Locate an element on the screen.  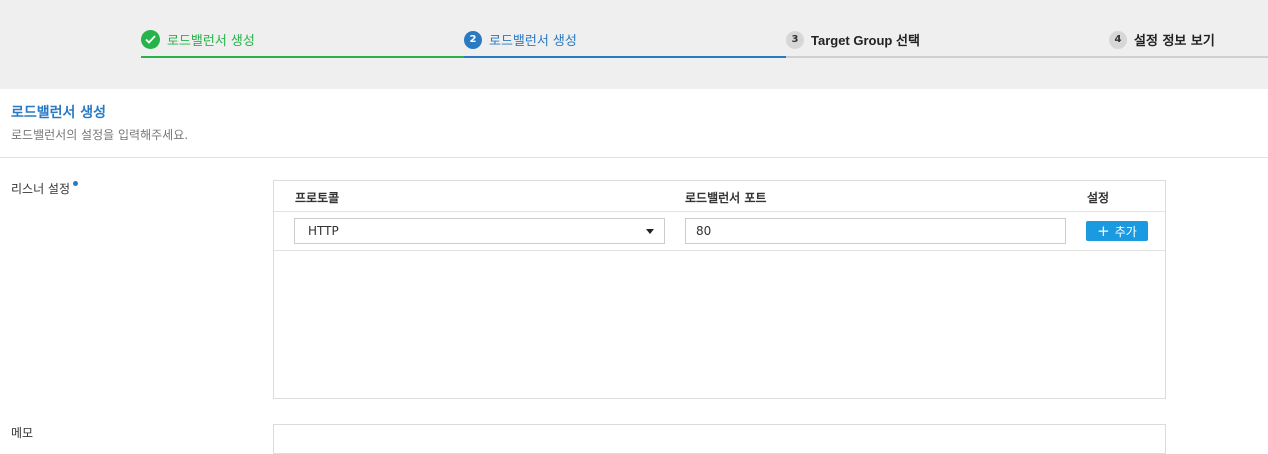
protocol-select-value: HTTP is located at coordinates (323, 231).